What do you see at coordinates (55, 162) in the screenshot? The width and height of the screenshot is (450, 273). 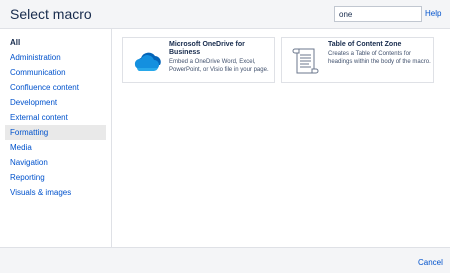 I see `category-navigation: Navigation` at bounding box center [55, 162].